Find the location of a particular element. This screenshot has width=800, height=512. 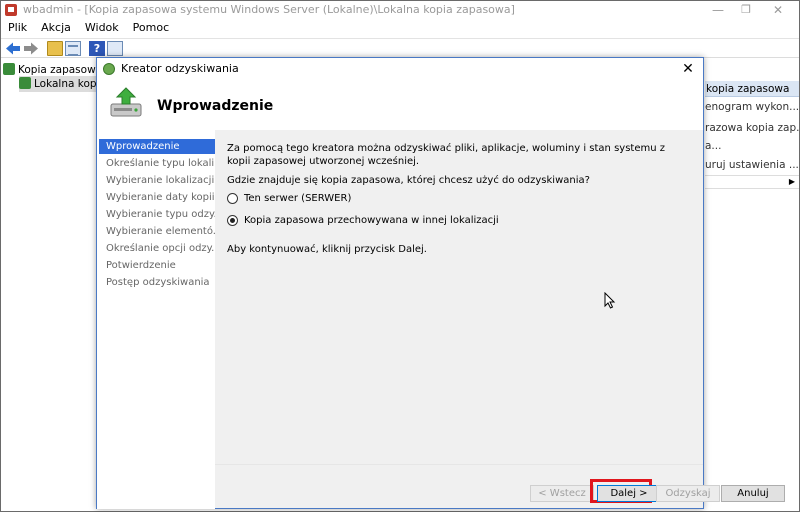

dialog-close-button: ✕ is located at coordinates (688, 69).